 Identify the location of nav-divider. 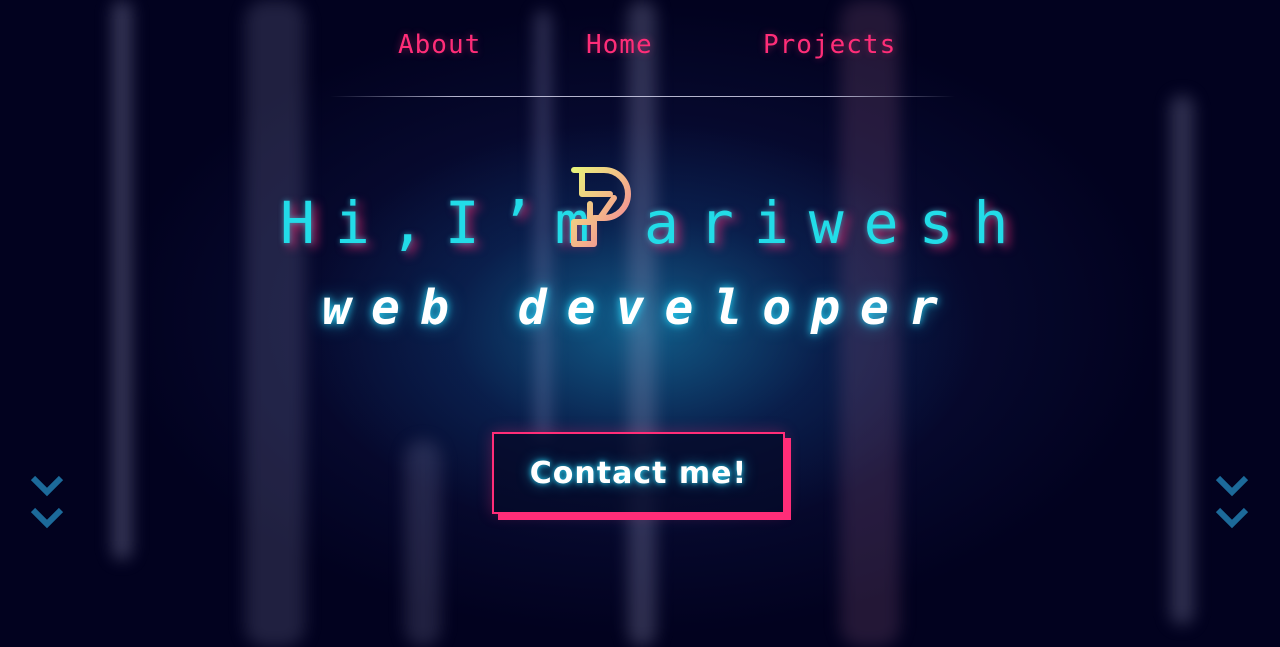
(642, 96).